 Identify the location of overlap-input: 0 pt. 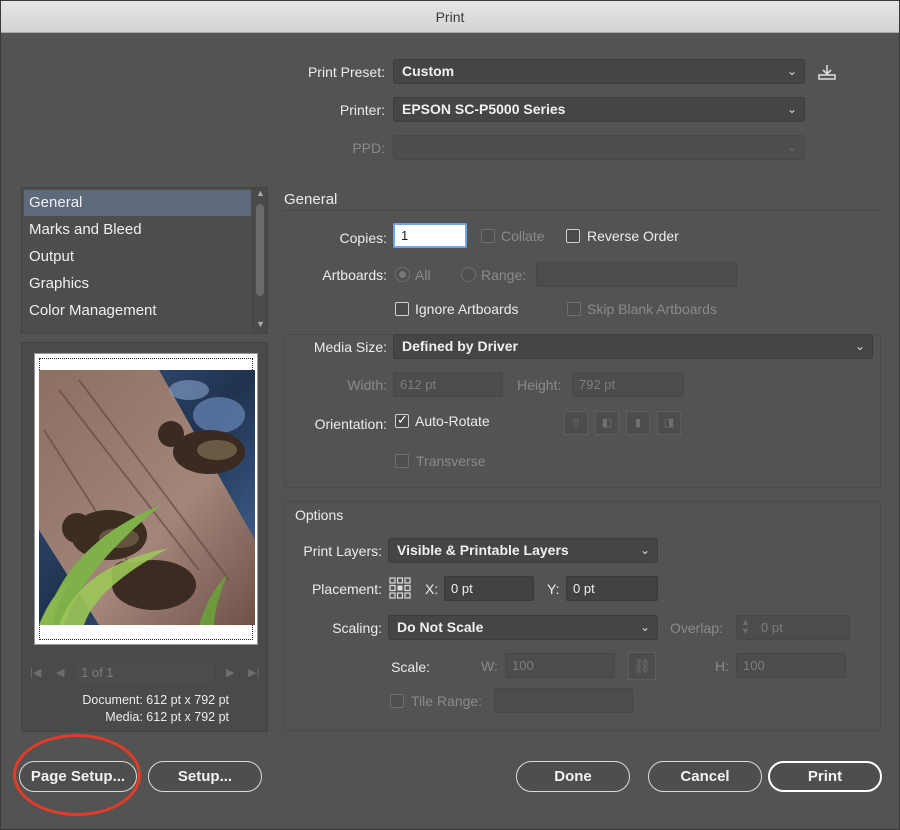
(793, 627).